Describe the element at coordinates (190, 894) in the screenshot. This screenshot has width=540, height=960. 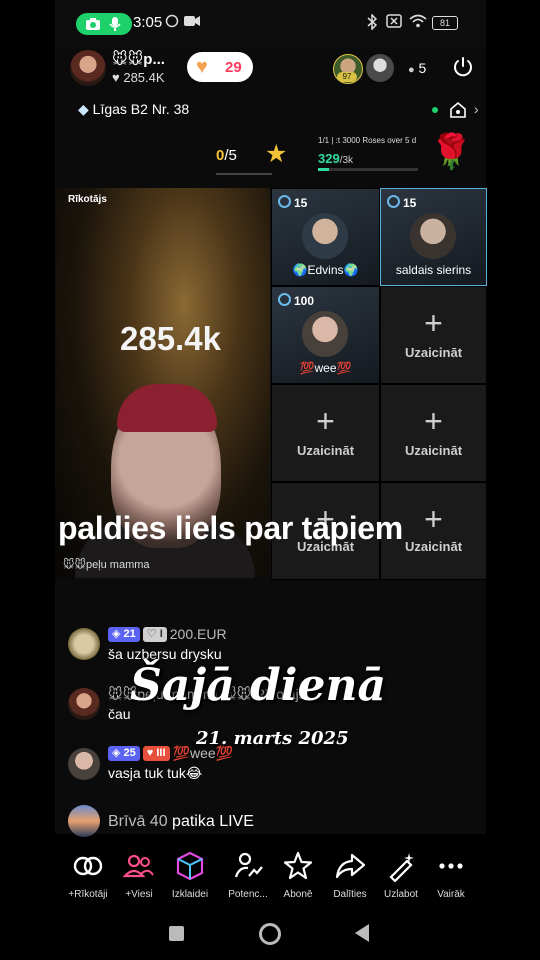
I see `toolbar-label: Izklaidei` at that location.